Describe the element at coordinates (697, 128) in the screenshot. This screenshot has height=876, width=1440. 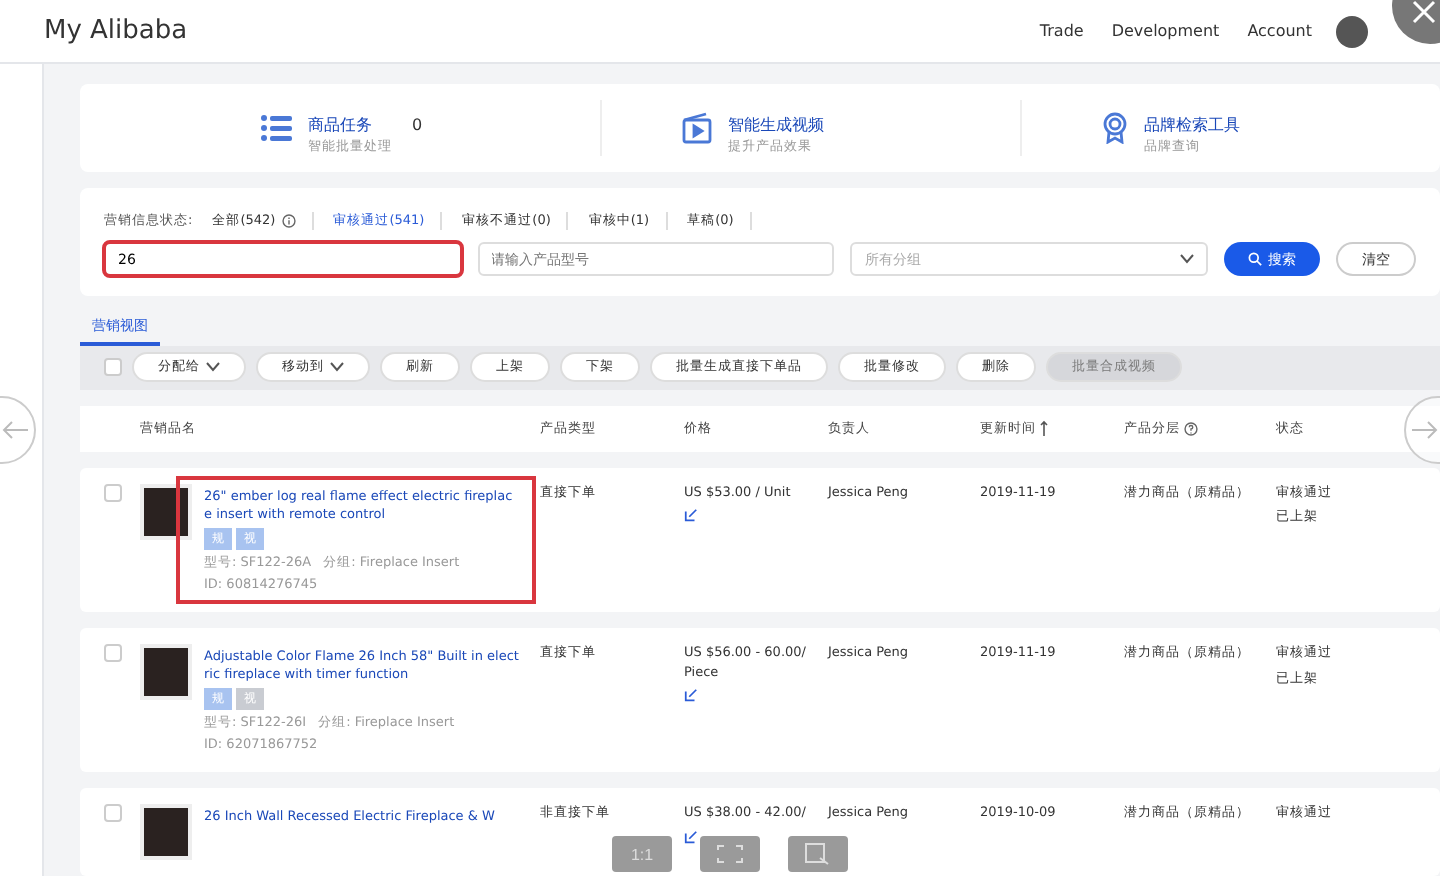
I see `video-icon` at that location.